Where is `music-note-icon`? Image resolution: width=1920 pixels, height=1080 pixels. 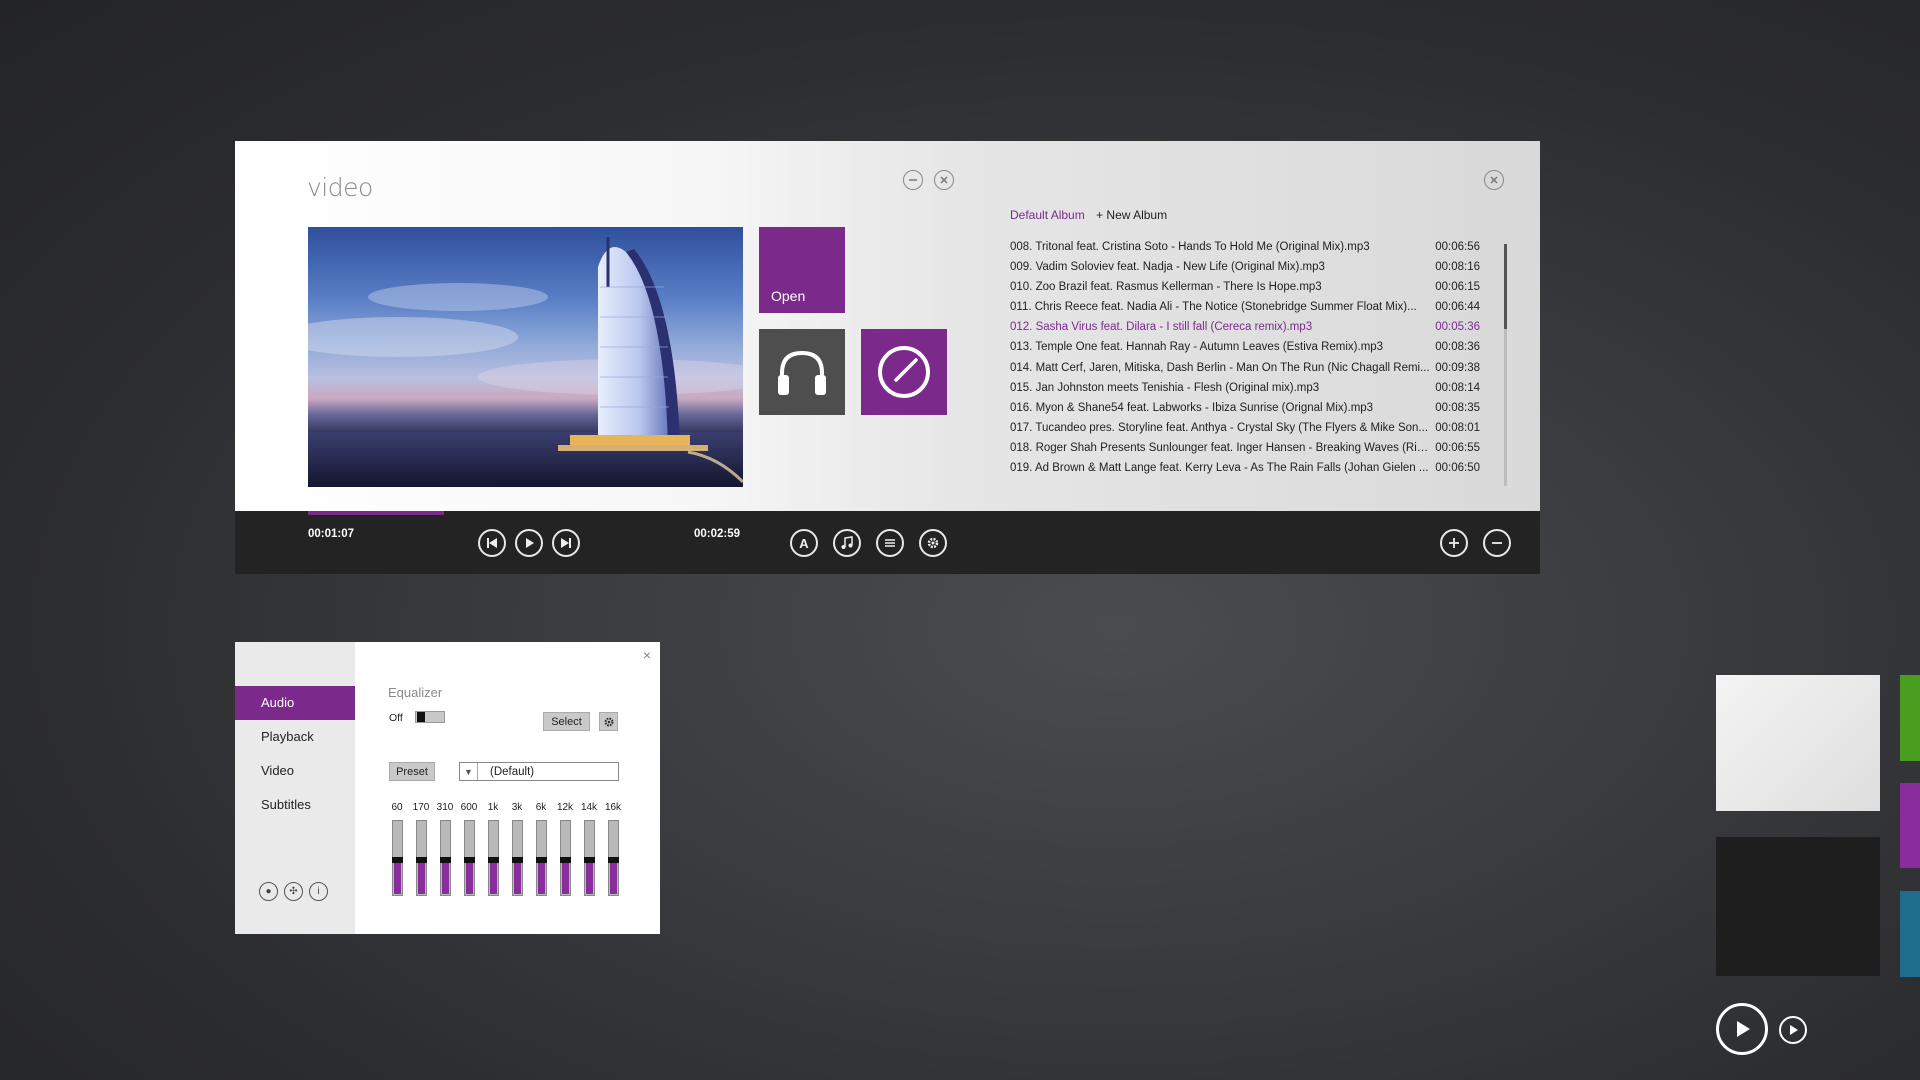
music-note-icon is located at coordinates (847, 542).